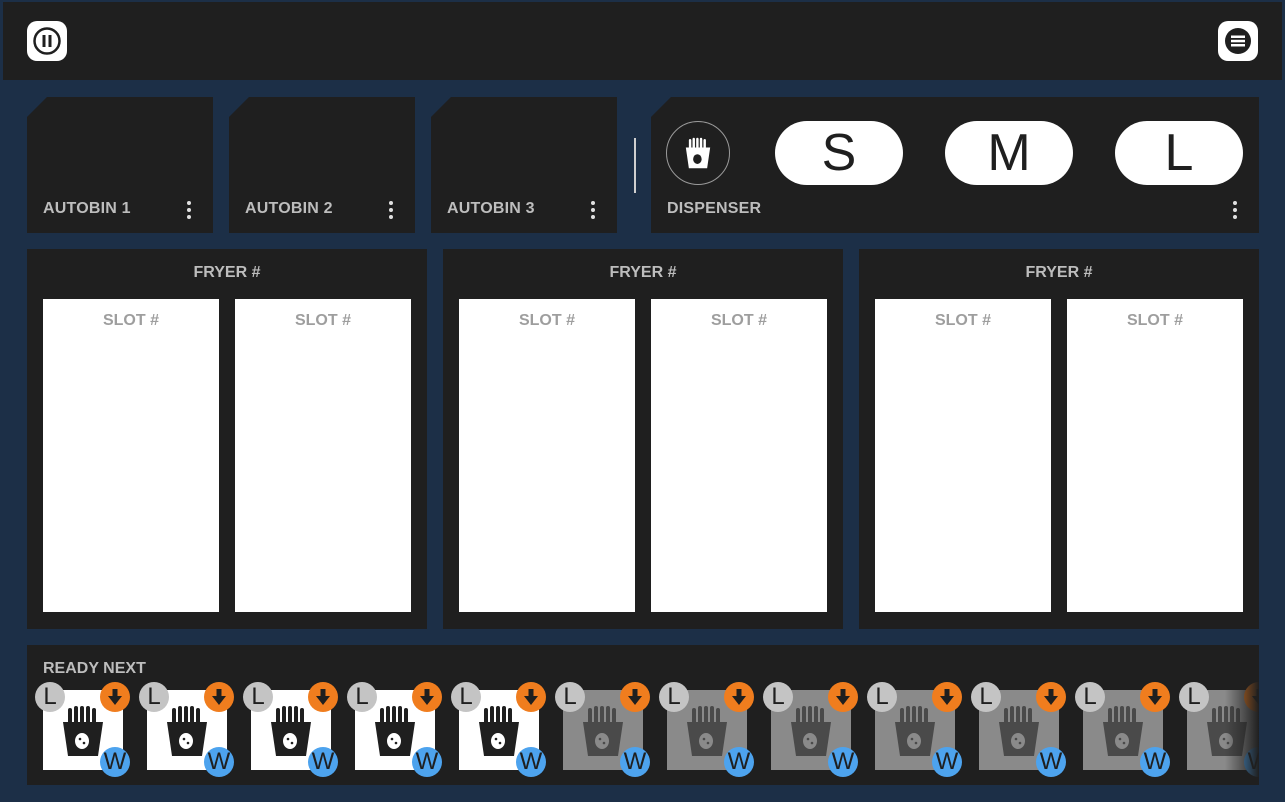  What do you see at coordinates (322, 165) in the screenshot?
I see `autobin-panel-2: AUTOBIN 2` at bounding box center [322, 165].